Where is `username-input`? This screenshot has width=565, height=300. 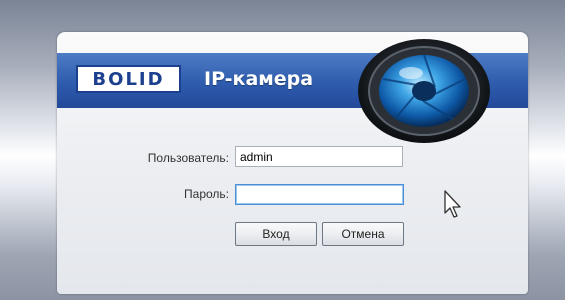
username-input is located at coordinates (319, 156).